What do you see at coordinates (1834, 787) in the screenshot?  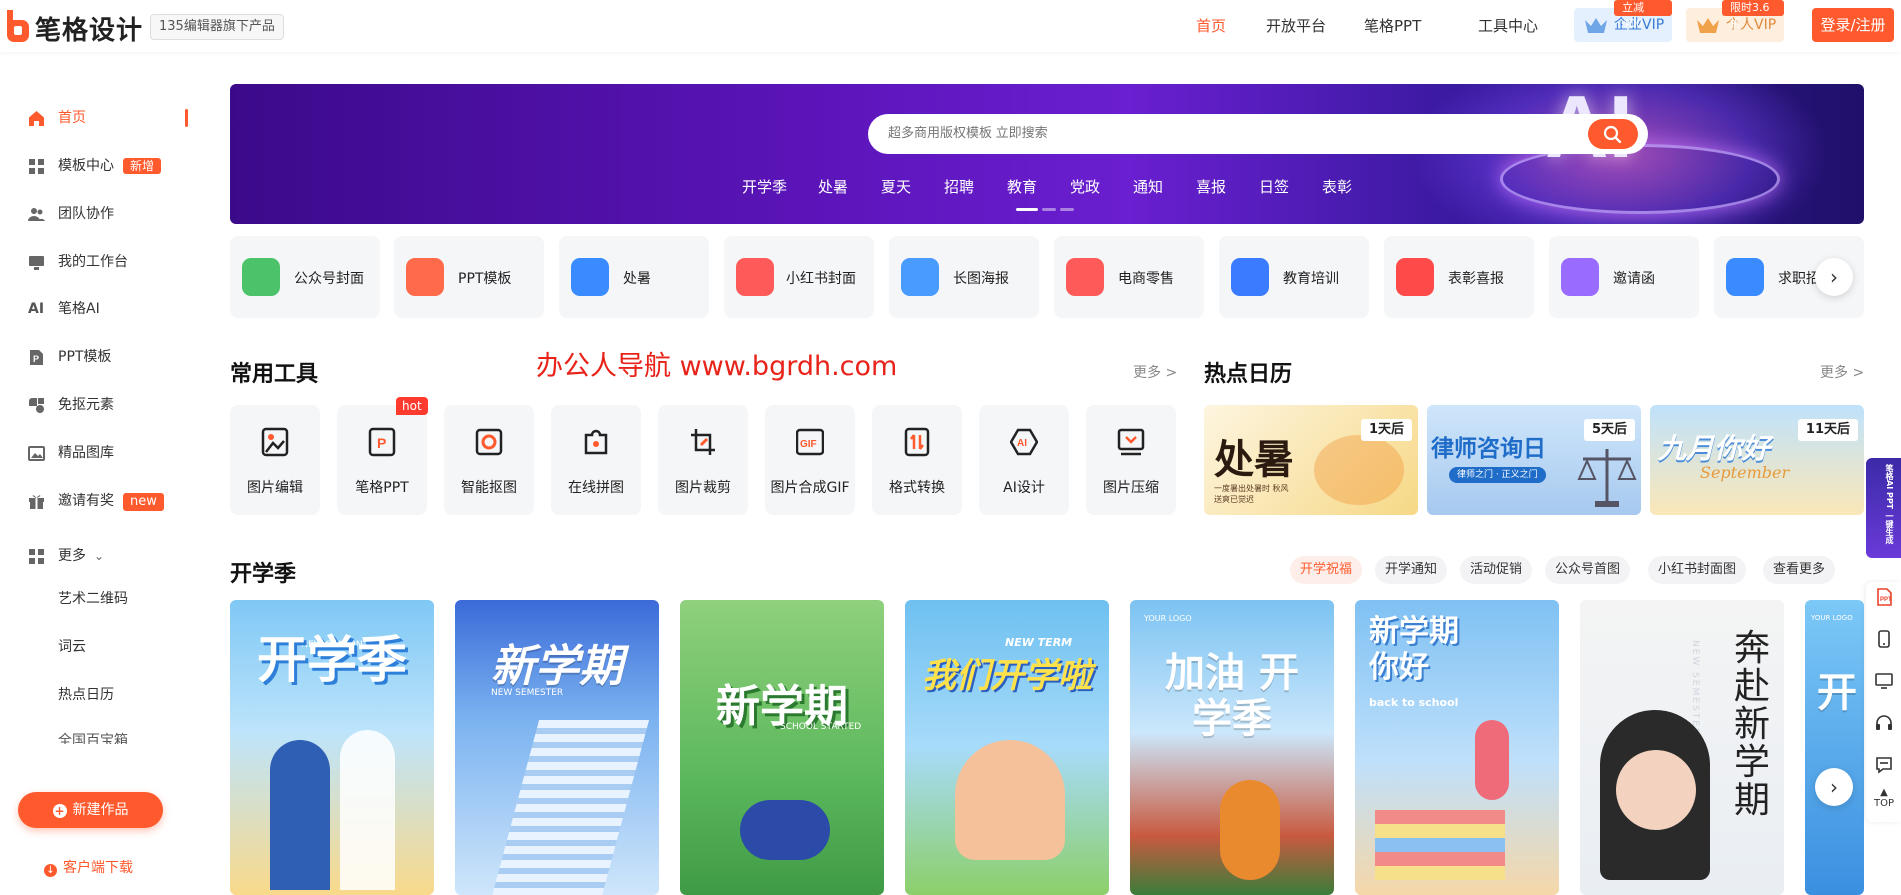 I see `templates-next-button: ›` at bounding box center [1834, 787].